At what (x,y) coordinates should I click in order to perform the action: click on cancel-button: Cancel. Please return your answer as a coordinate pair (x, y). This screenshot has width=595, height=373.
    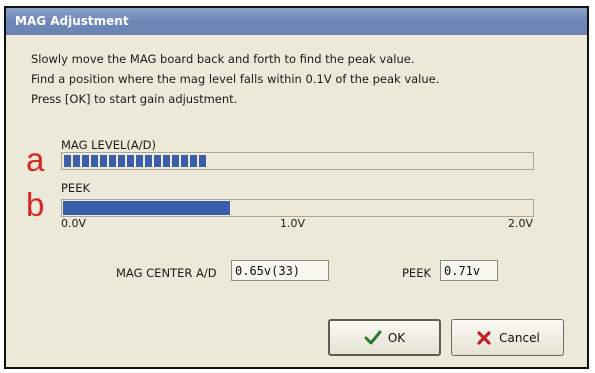
    Looking at the image, I should click on (507, 337).